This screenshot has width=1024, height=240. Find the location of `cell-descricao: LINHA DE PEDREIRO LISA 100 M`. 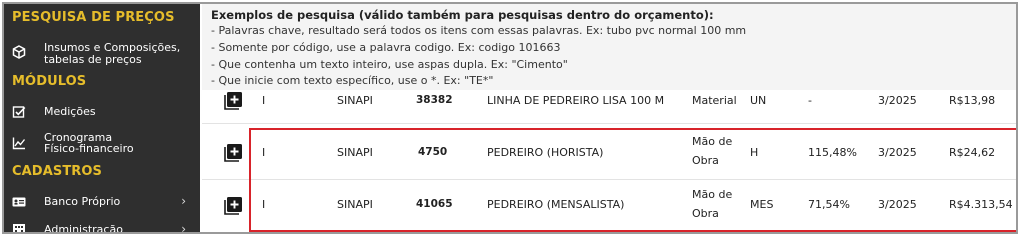

cell-descricao: LINHA DE PEDREIRO LISA 100 M is located at coordinates (576, 100).